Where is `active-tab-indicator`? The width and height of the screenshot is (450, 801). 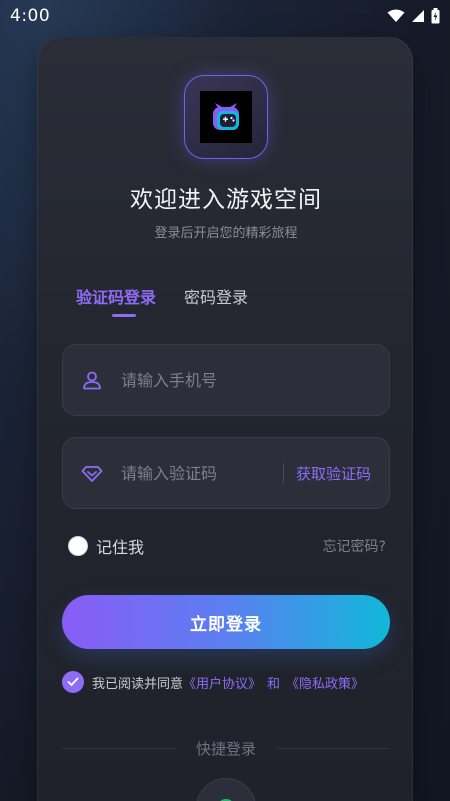 active-tab-indicator is located at coordinates (124, 315).